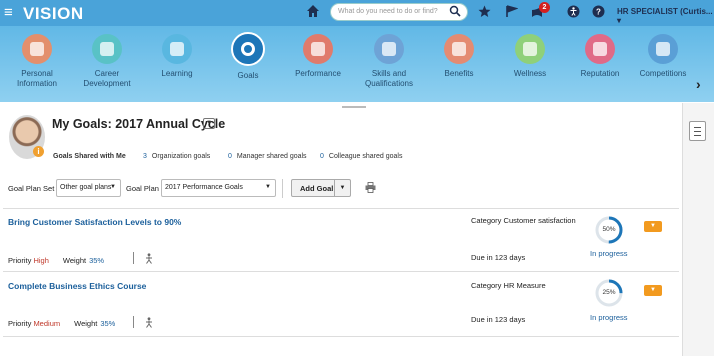 Image resolution: width=714 pixels, height=356 pixels. I want to click on career-development-icon, so click(107, 49).